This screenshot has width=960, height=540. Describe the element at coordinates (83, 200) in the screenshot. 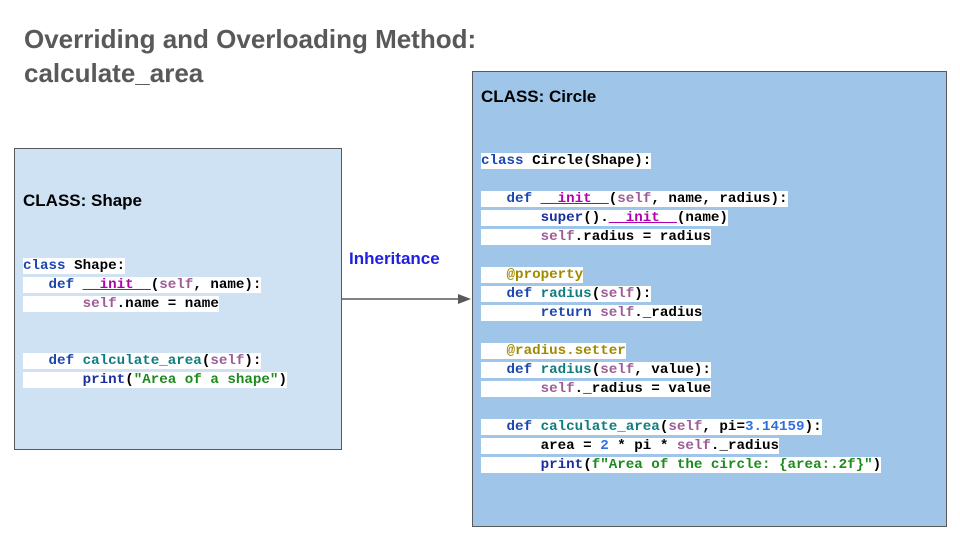

I see `shape-class-heading: CLASS: Shape` at that location.